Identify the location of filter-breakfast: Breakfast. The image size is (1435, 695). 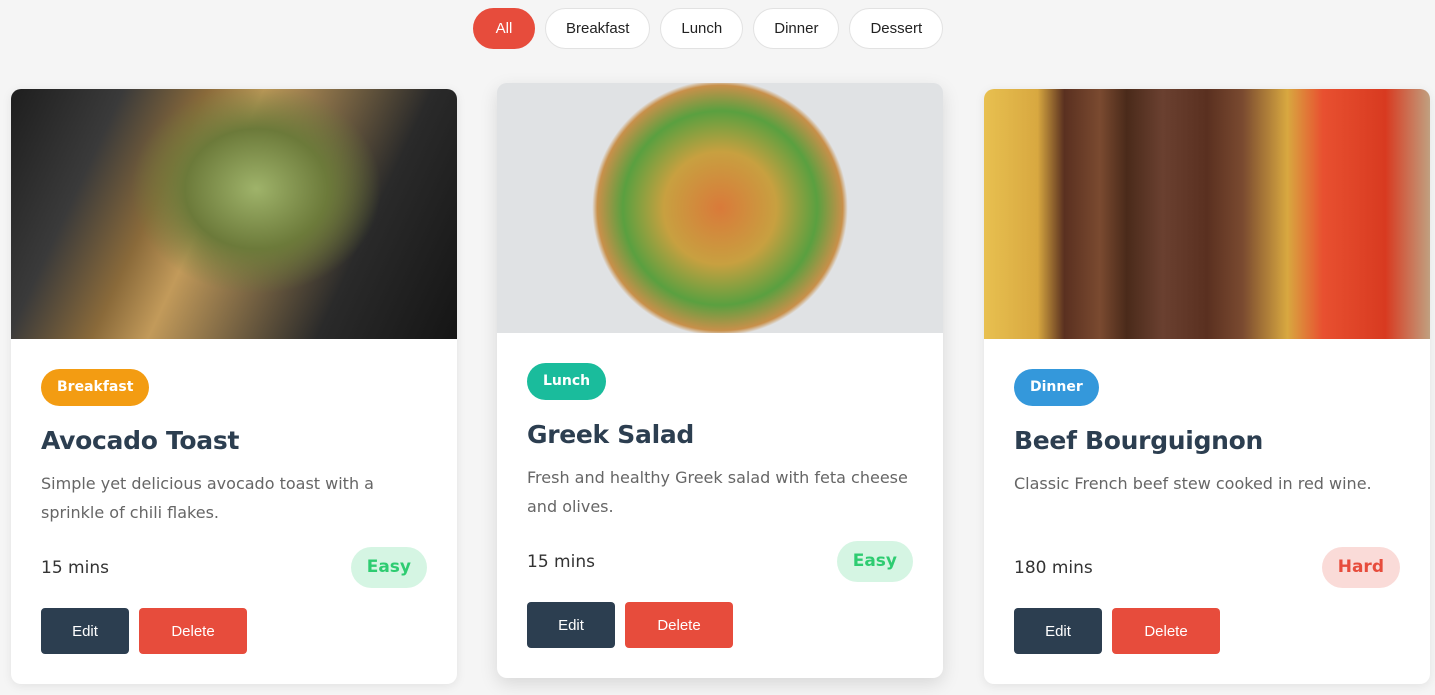
(598, 28).